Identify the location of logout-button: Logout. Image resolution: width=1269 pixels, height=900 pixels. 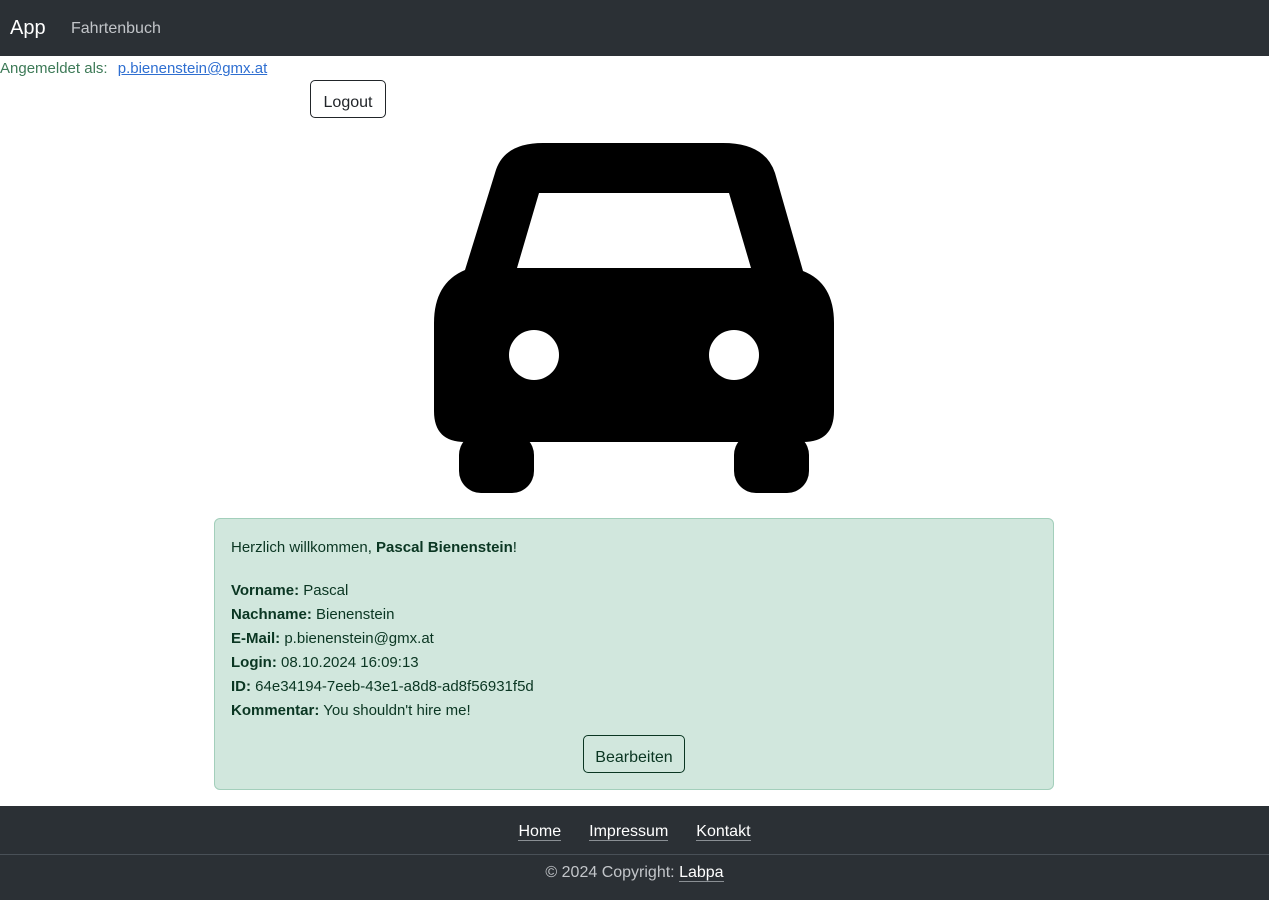
(348, 99).